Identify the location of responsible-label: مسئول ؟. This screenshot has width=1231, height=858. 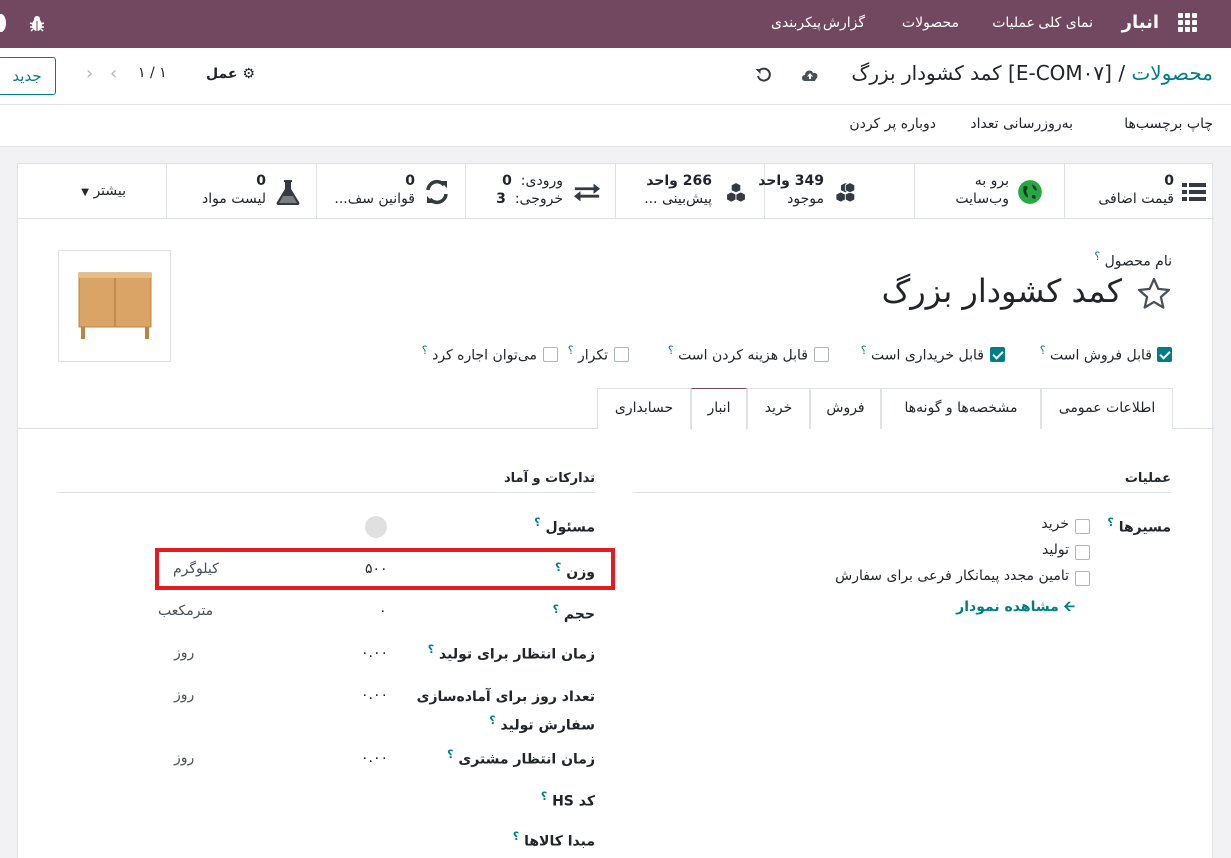
(564, 526).